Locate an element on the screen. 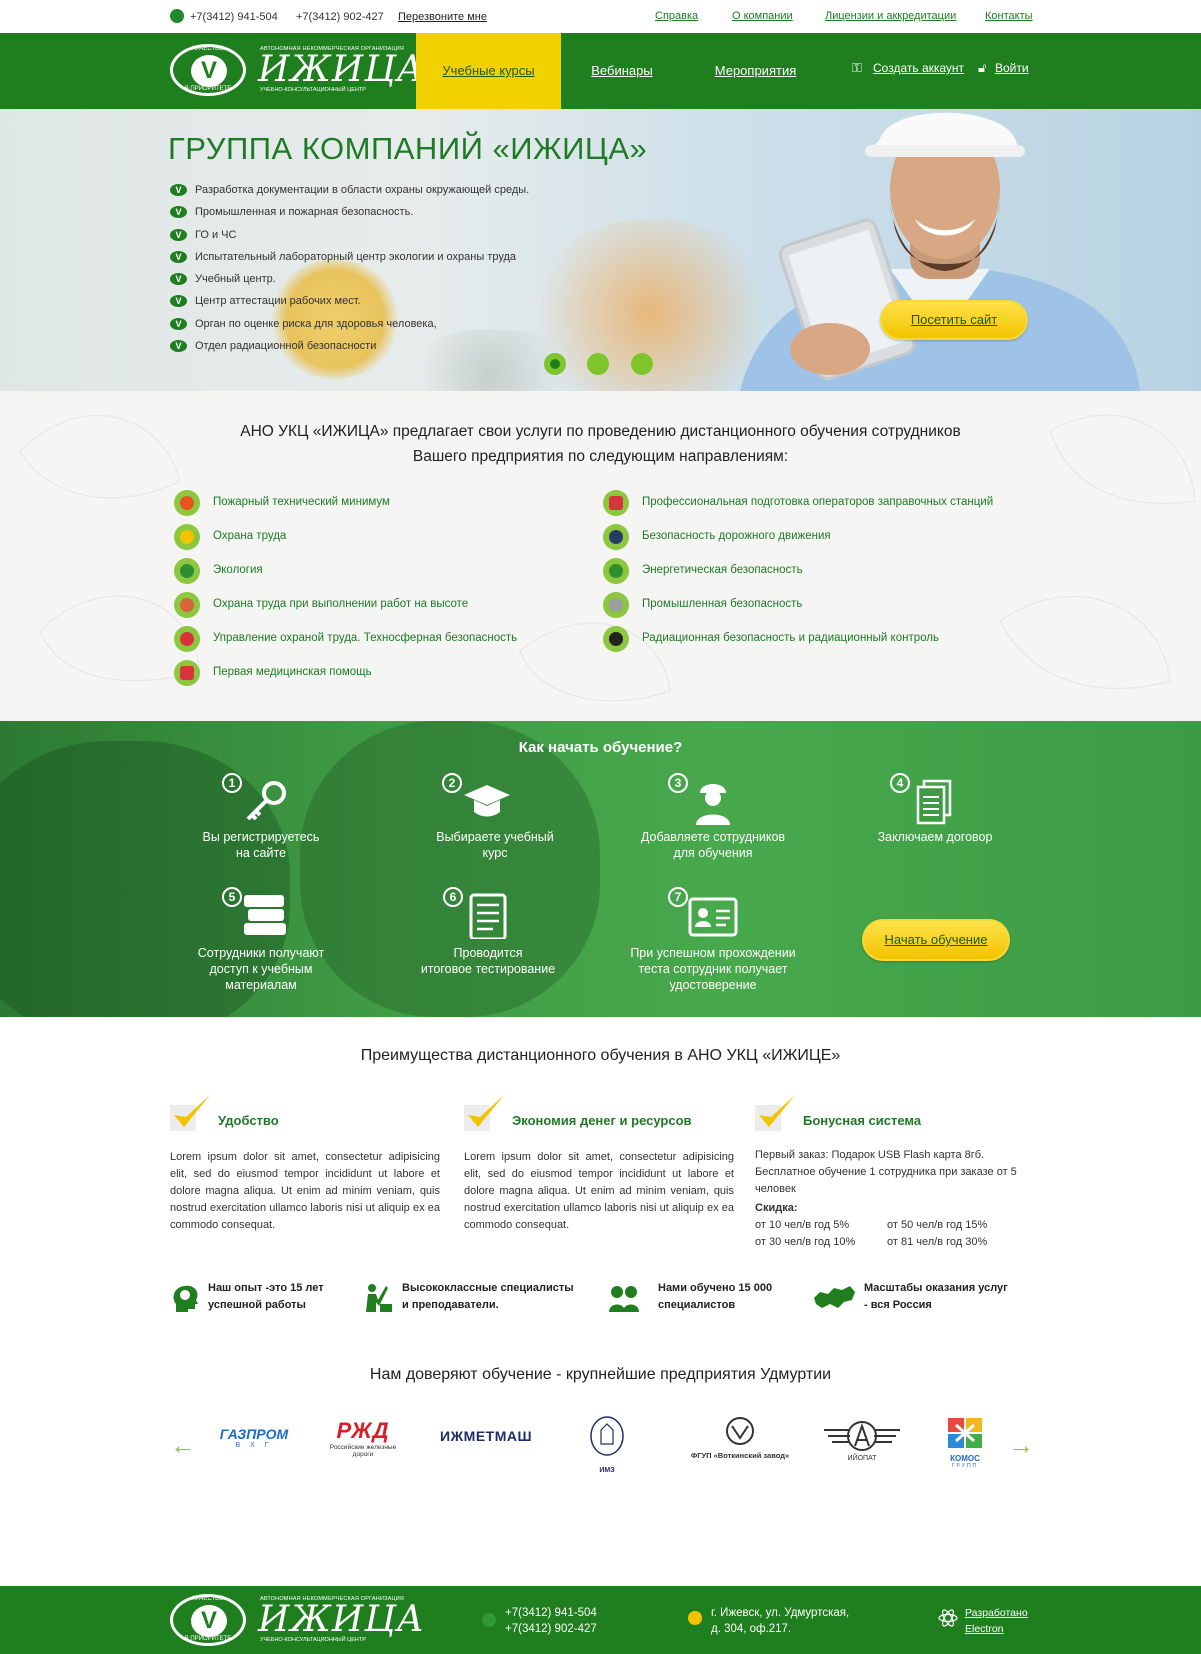 The height and width of the screenshot is (1654, 1201). partner-logo-rzd: РЖД Российские железные дороги is located at coordinates (363, 1441).